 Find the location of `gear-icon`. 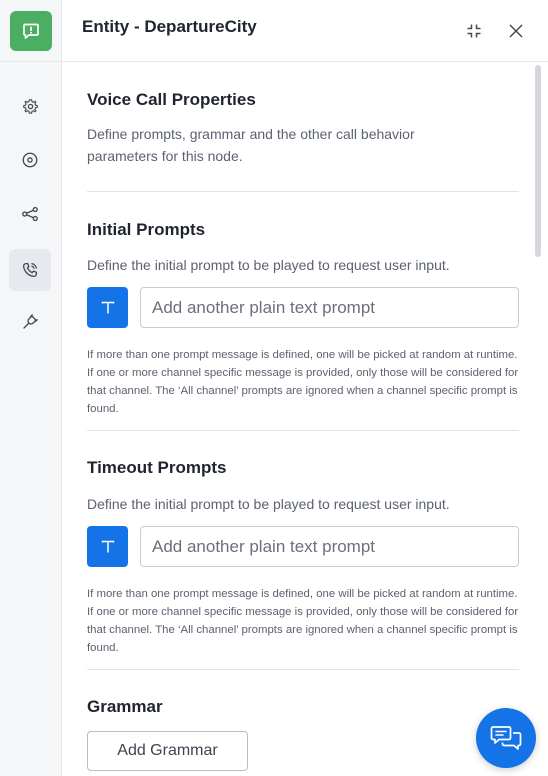

gear-icon is located at coordinates (30, 106).